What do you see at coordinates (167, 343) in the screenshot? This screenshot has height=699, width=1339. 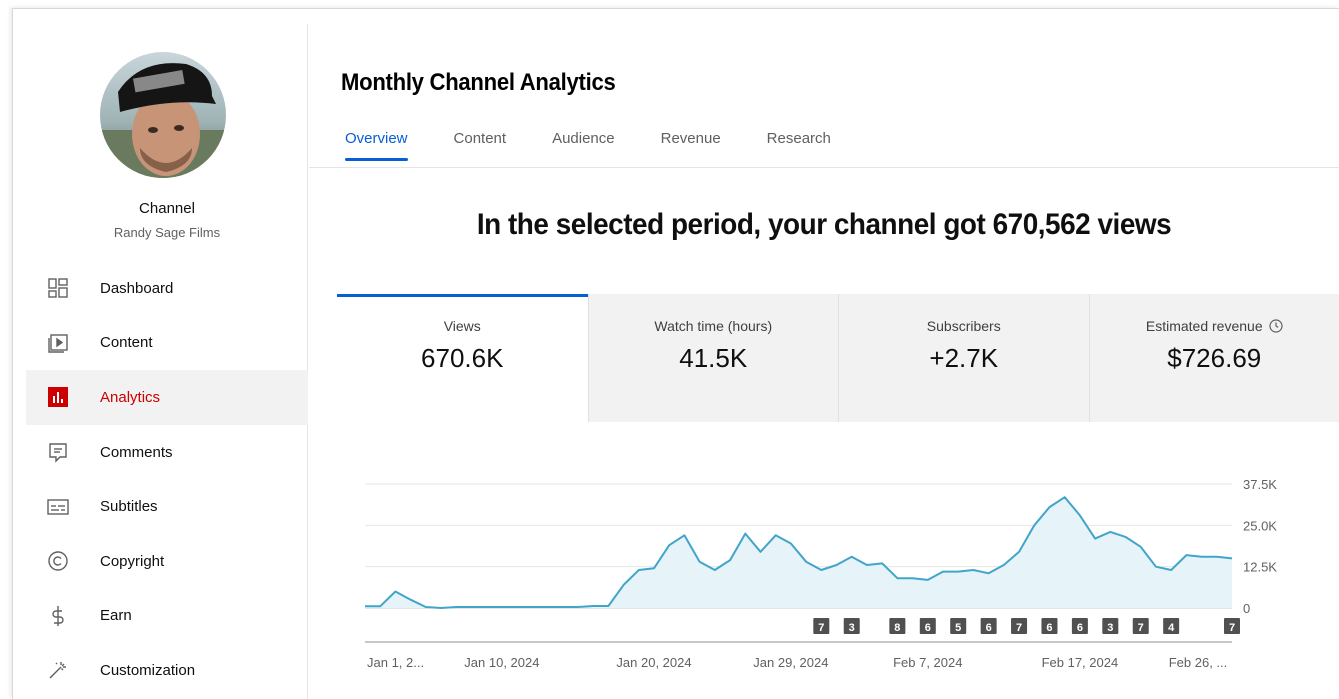 I see `sidebar-item-content: Content` at bounding box center [167, 343].